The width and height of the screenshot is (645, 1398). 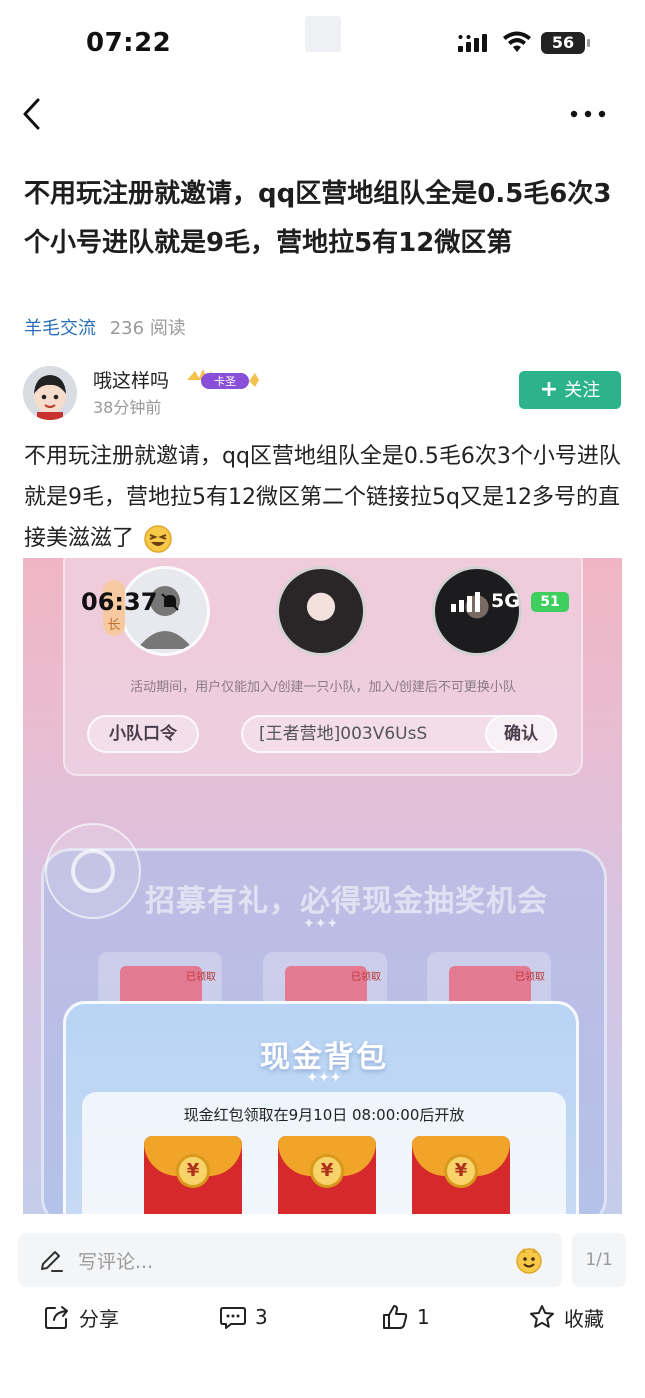 I want to click on shot-signal-icon, so click(x=465, y=602).